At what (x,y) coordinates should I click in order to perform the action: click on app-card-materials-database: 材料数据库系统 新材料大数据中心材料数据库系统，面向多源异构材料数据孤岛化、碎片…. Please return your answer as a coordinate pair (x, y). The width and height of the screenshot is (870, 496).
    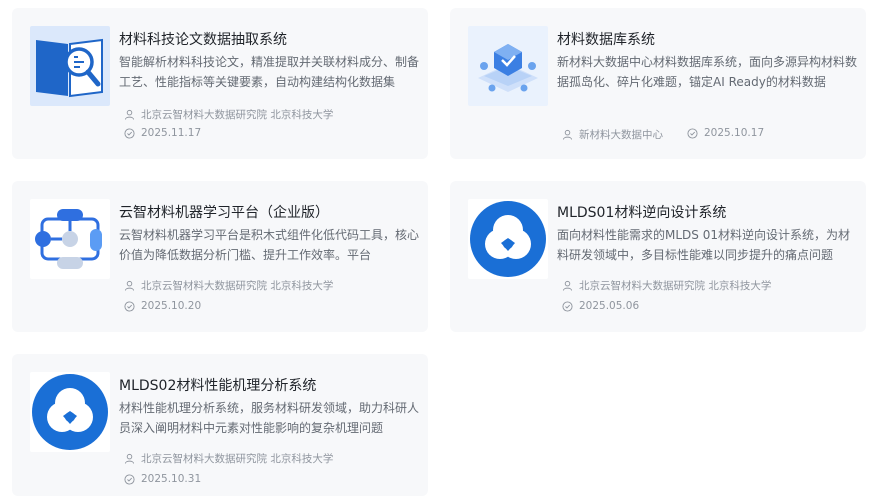
    Looking at the image, I should click on (658, 83).